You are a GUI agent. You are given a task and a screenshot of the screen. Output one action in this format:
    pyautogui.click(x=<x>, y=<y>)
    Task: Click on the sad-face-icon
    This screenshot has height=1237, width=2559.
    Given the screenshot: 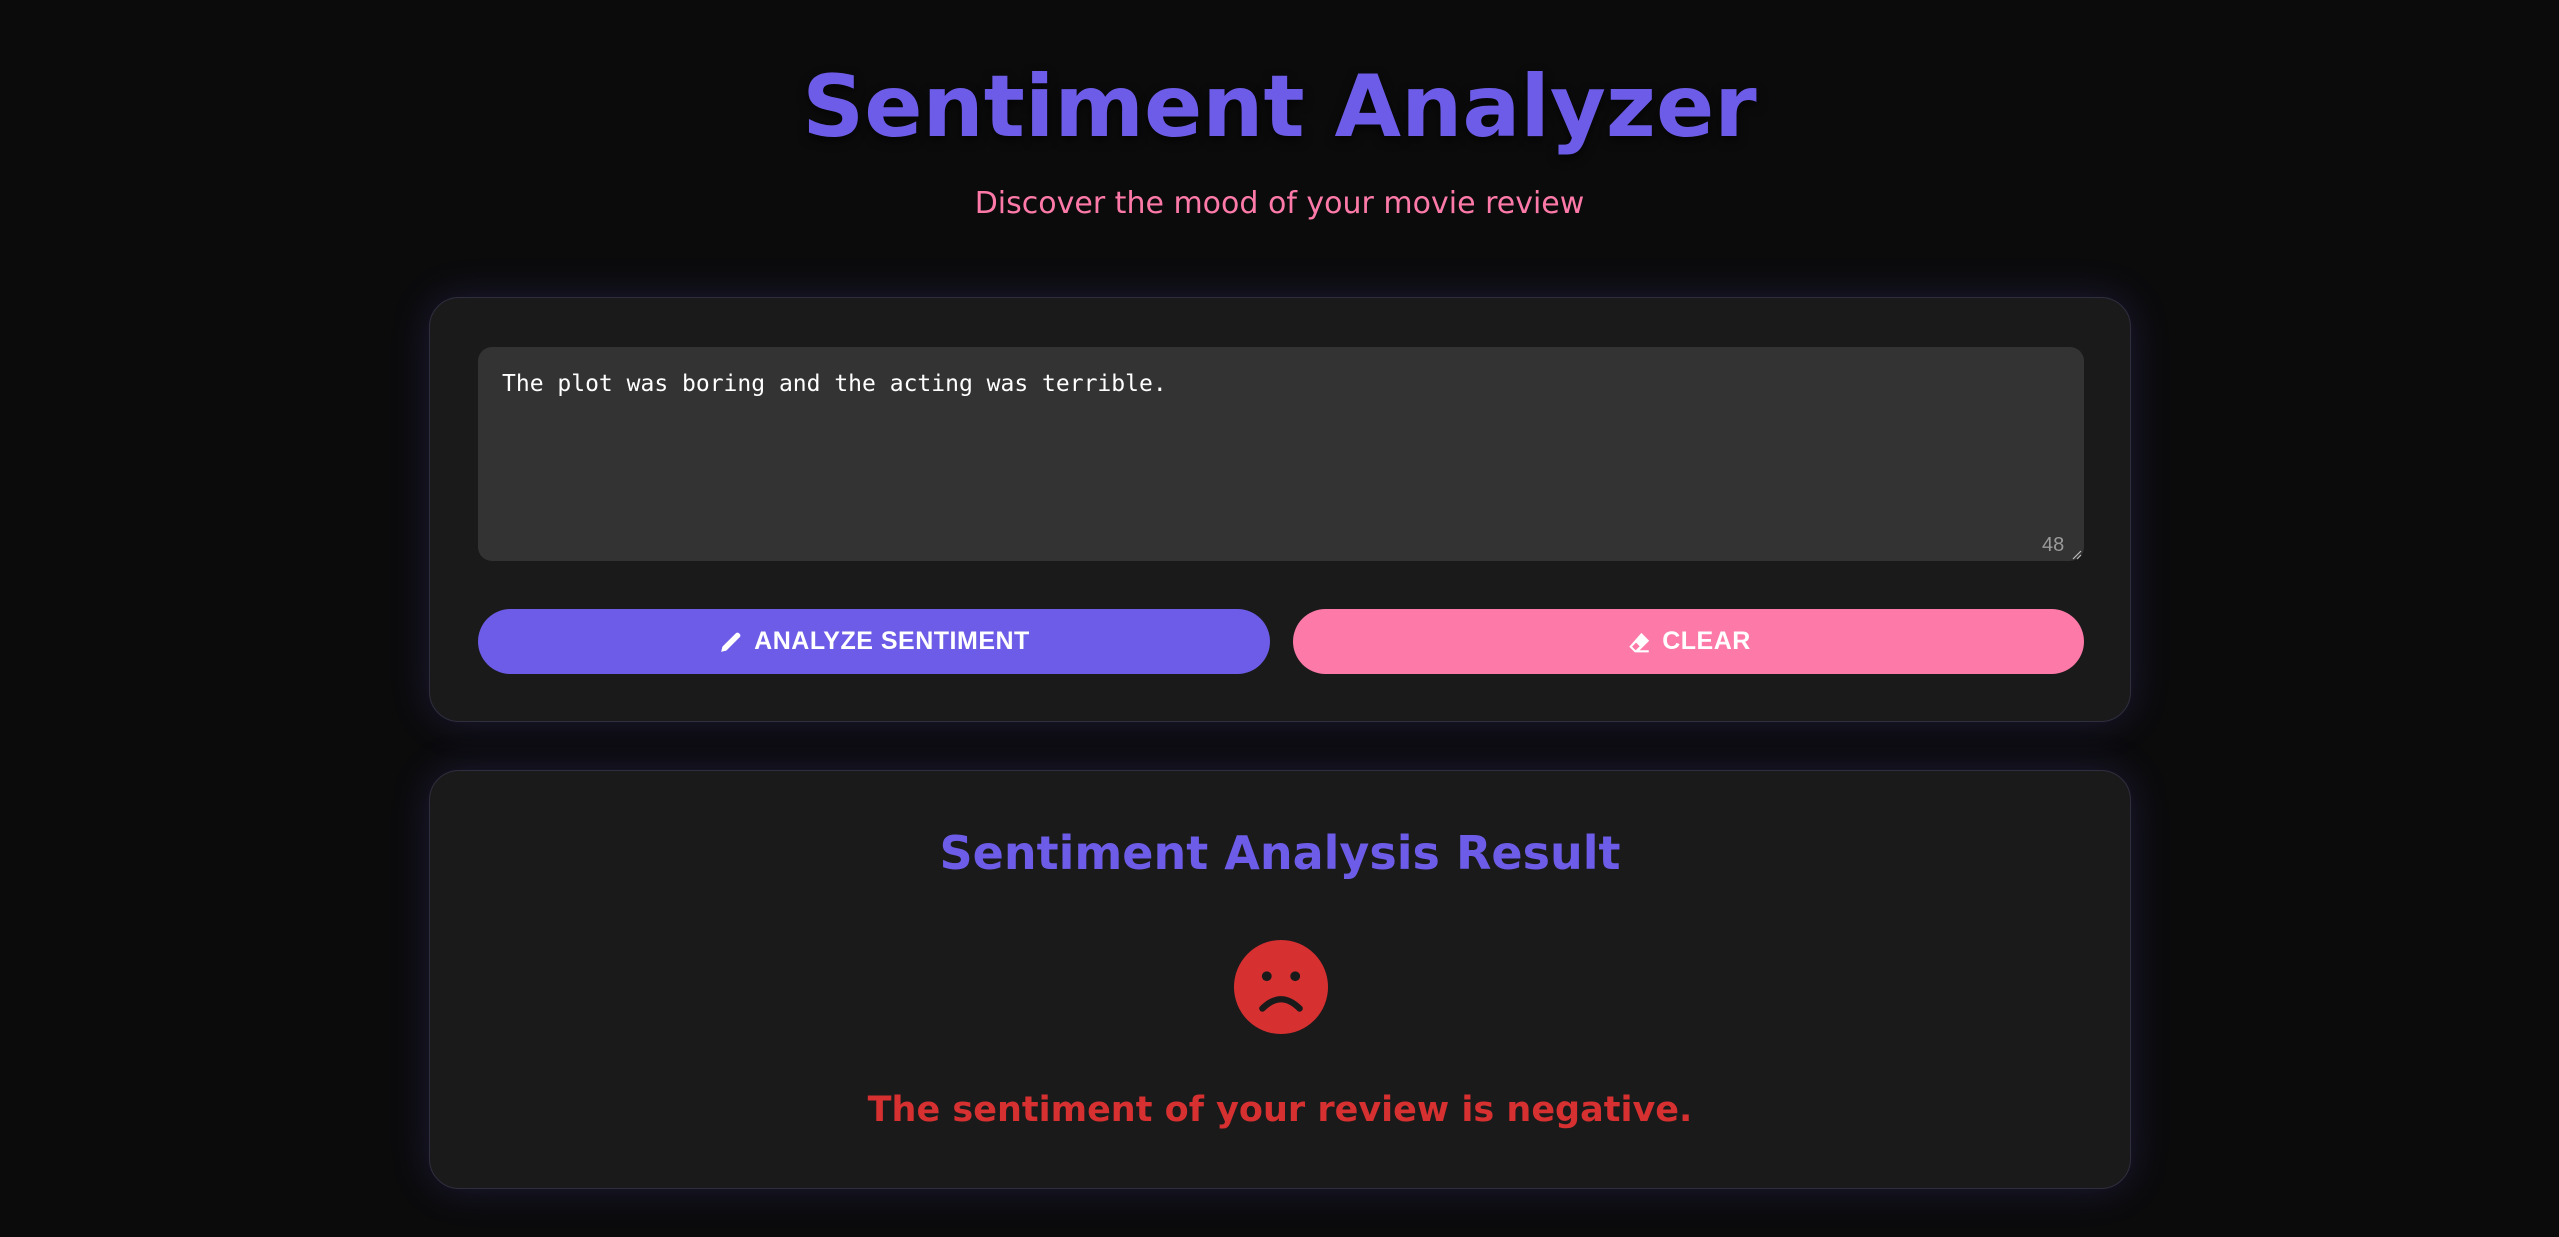 What is the action you would take?
    pyautogui.click(x=1281, y=987)
    